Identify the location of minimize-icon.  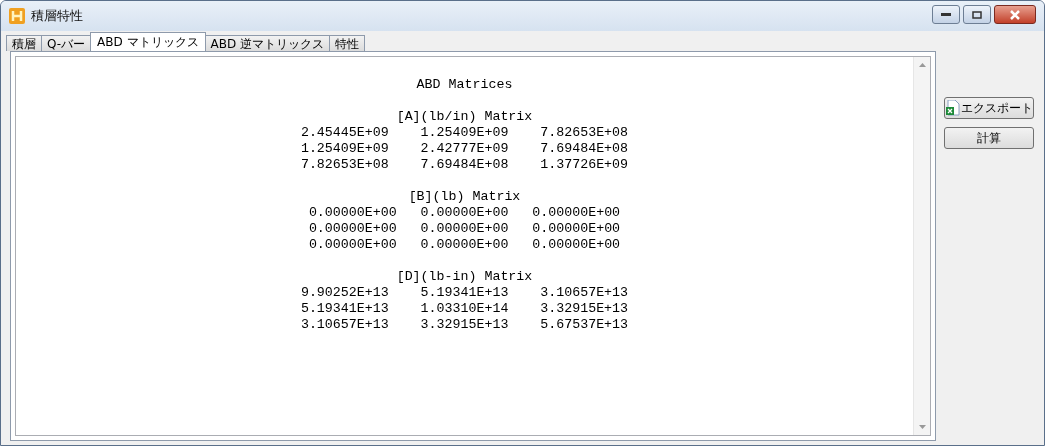
(946, 14).